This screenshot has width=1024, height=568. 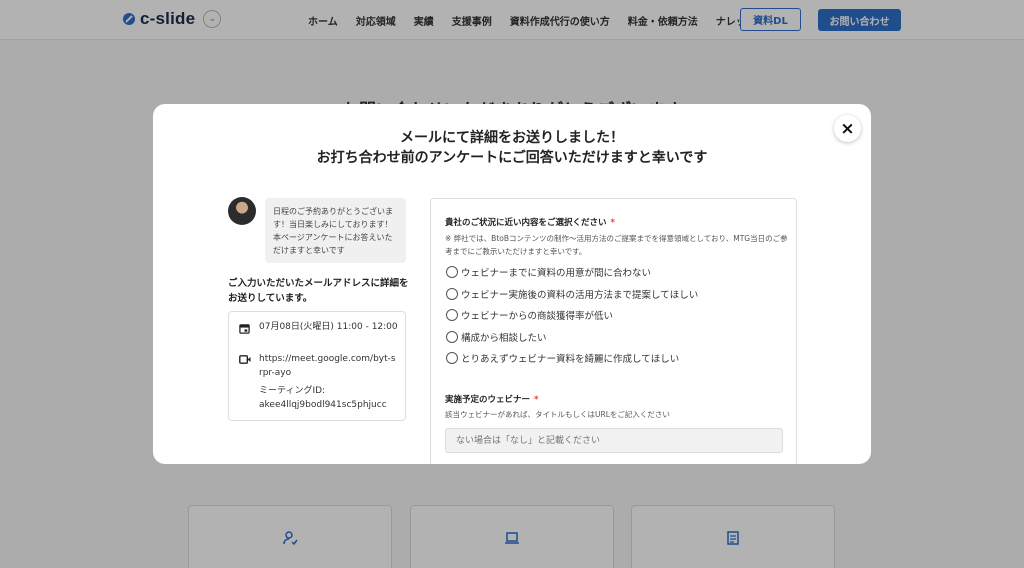 What do you see at coordinates (323, 404) in the screenshot?
I see `meeting-id-value: akee4llqj9bodl941sc5phjucc` at bounding box center [323, 404].